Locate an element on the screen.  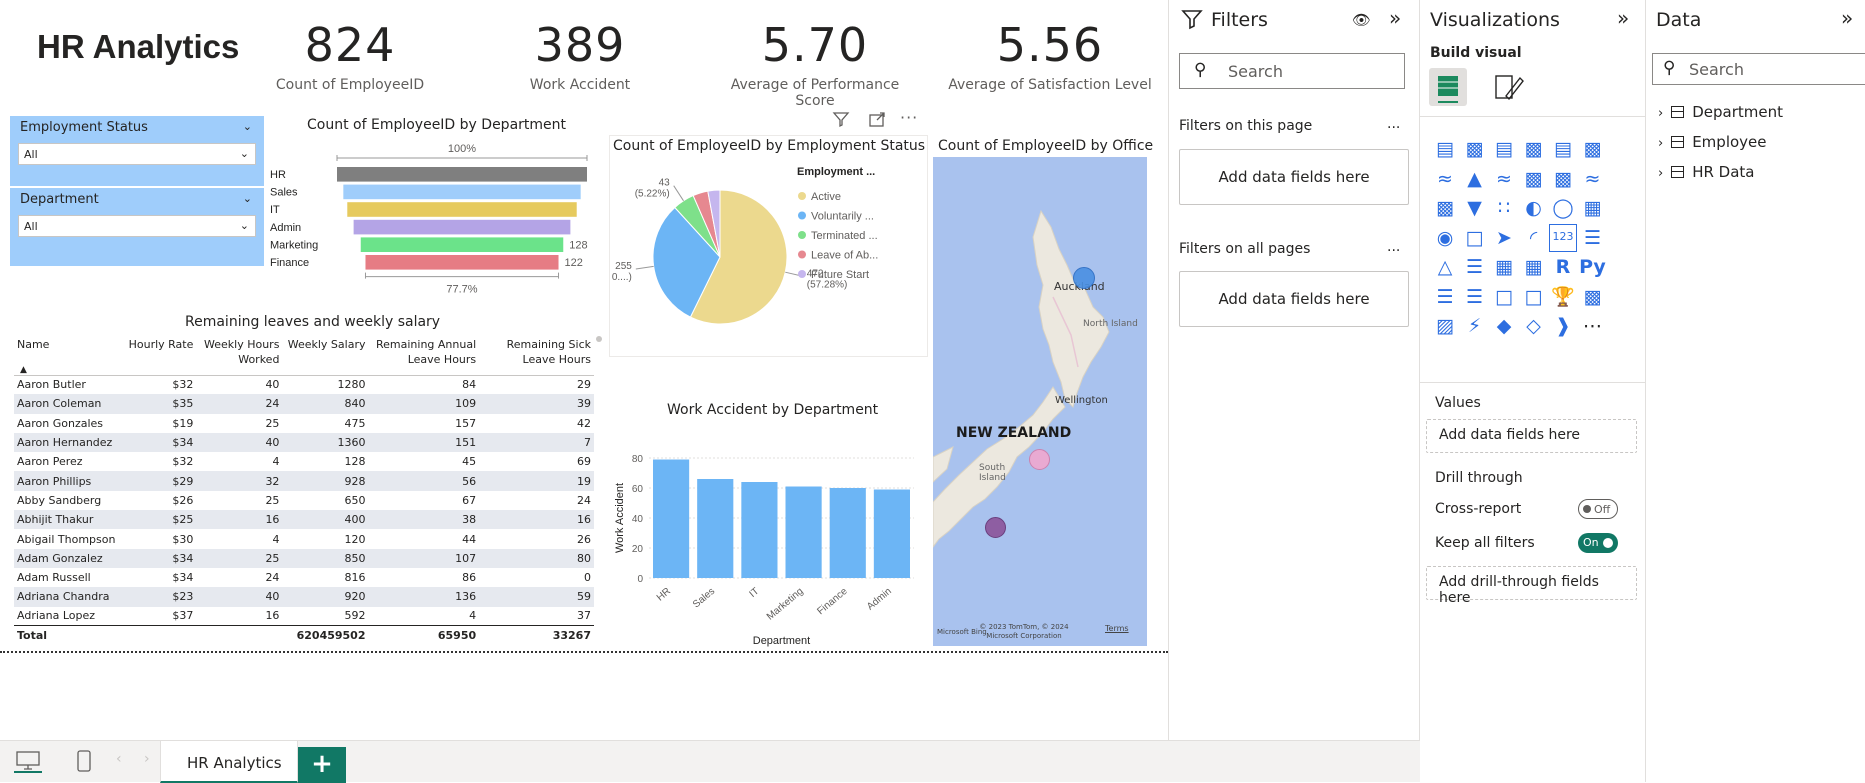
kpi-performance: 5.70 is located at coordinates (815, 45).